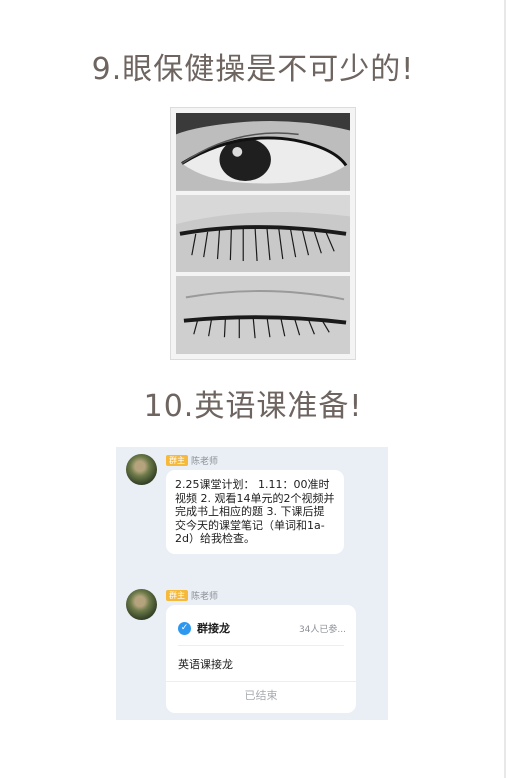  Describe the element at coordinates (213, 628) in the screenshot. I see `relay-card-title: 群接龙` at that location.